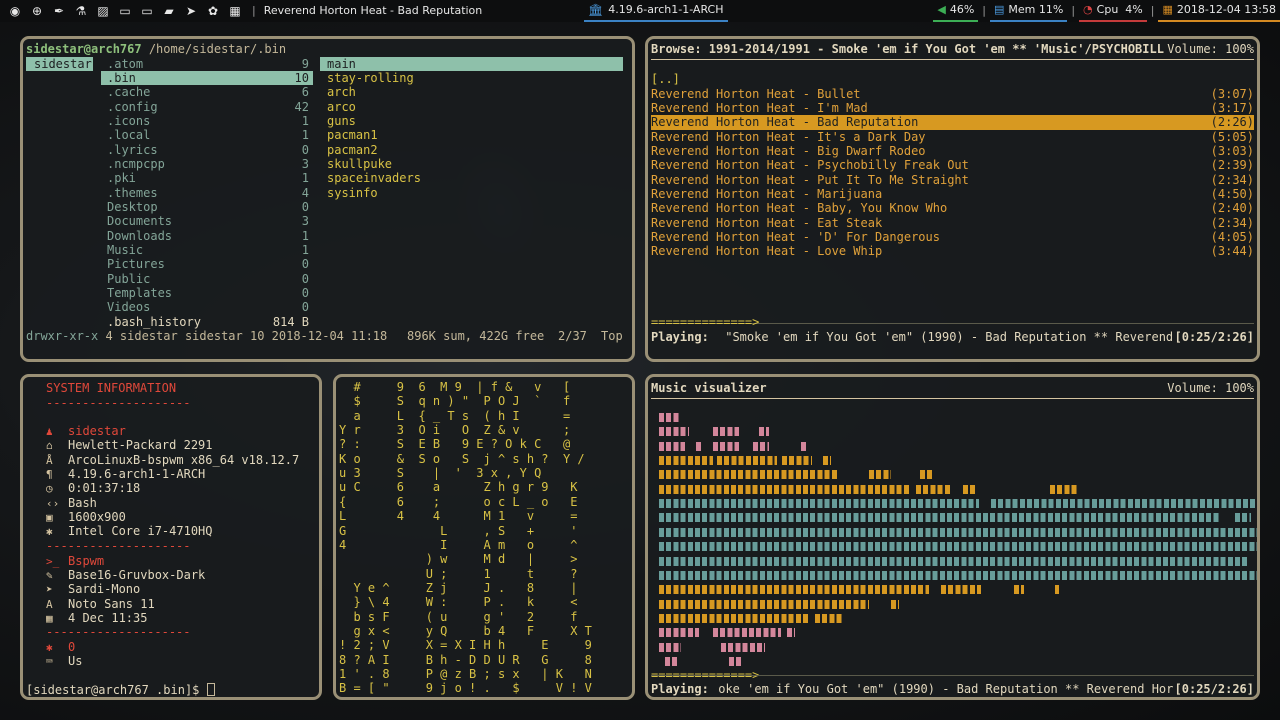  Describe the element at coordinates (705, 322) in the screenshot. I see `progress-bar: ==============>` at that location.